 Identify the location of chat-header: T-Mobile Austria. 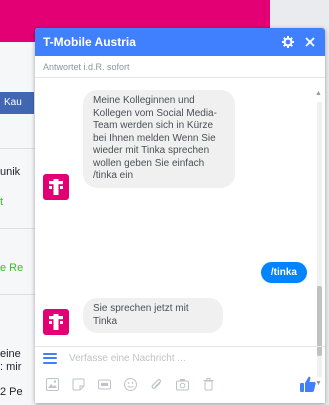
(180, 42).